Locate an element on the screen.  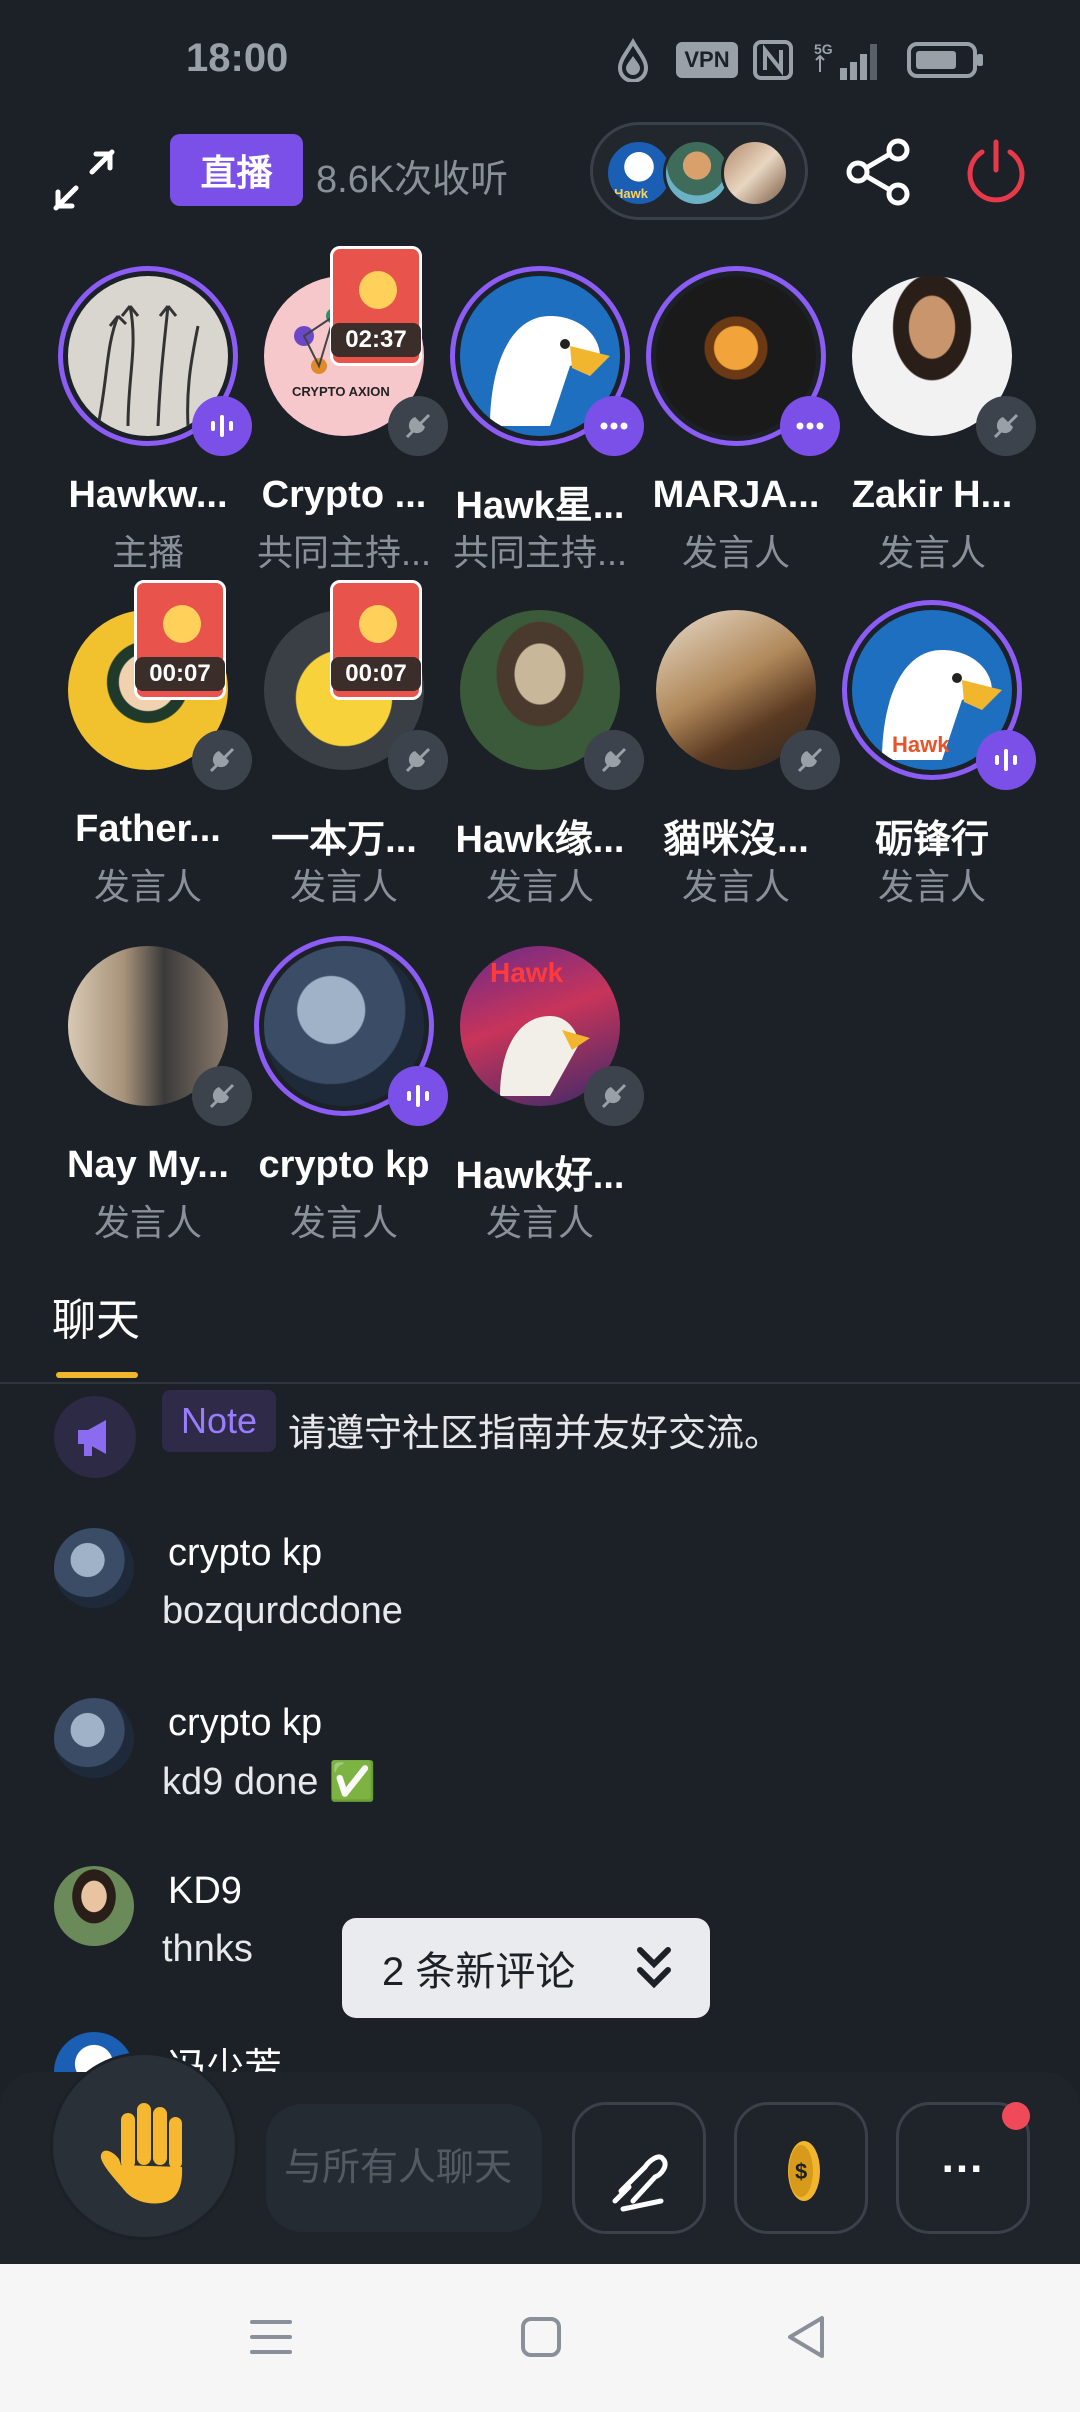
request-speak-button is located at coordinates (639, 2168).